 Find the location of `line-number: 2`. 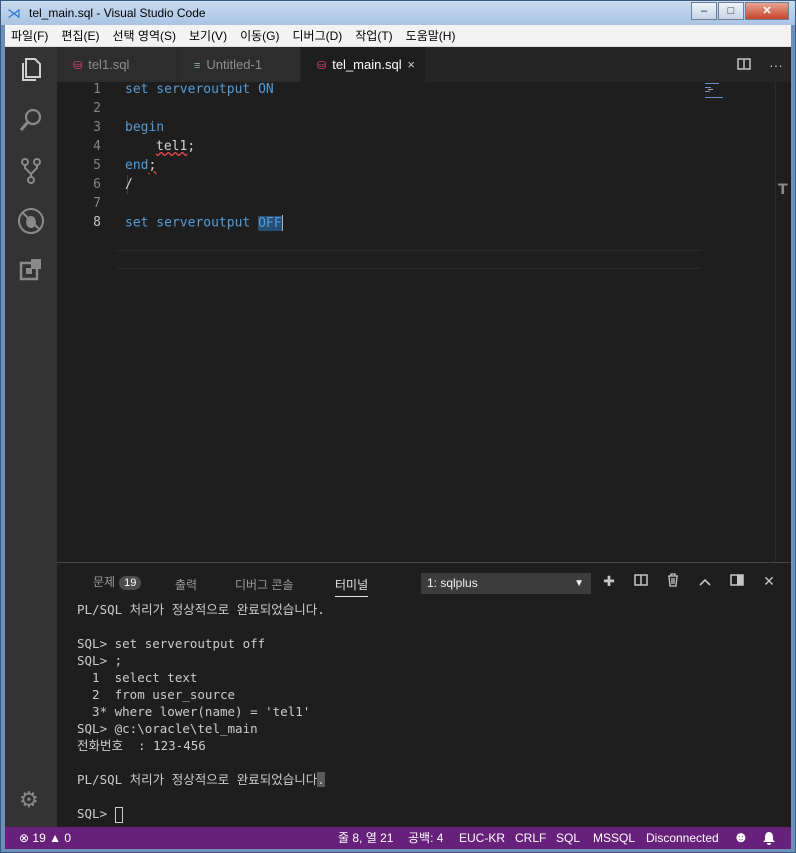

line-number: 2 is located at coordinates (97, 108).